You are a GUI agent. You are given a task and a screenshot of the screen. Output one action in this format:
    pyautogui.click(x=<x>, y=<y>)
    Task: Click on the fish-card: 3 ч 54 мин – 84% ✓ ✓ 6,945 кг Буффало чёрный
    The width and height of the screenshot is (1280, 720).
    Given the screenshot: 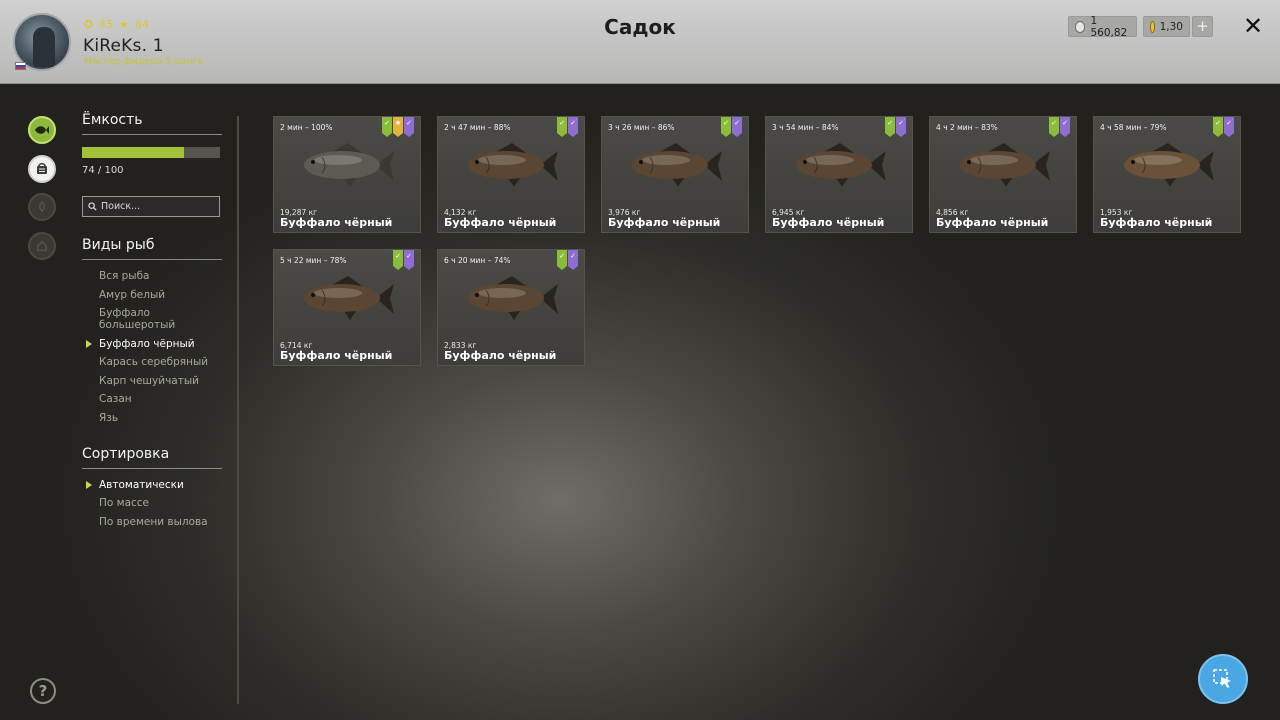 What is the action you would take?
    pyautogui.click(x=839, y=174)
    